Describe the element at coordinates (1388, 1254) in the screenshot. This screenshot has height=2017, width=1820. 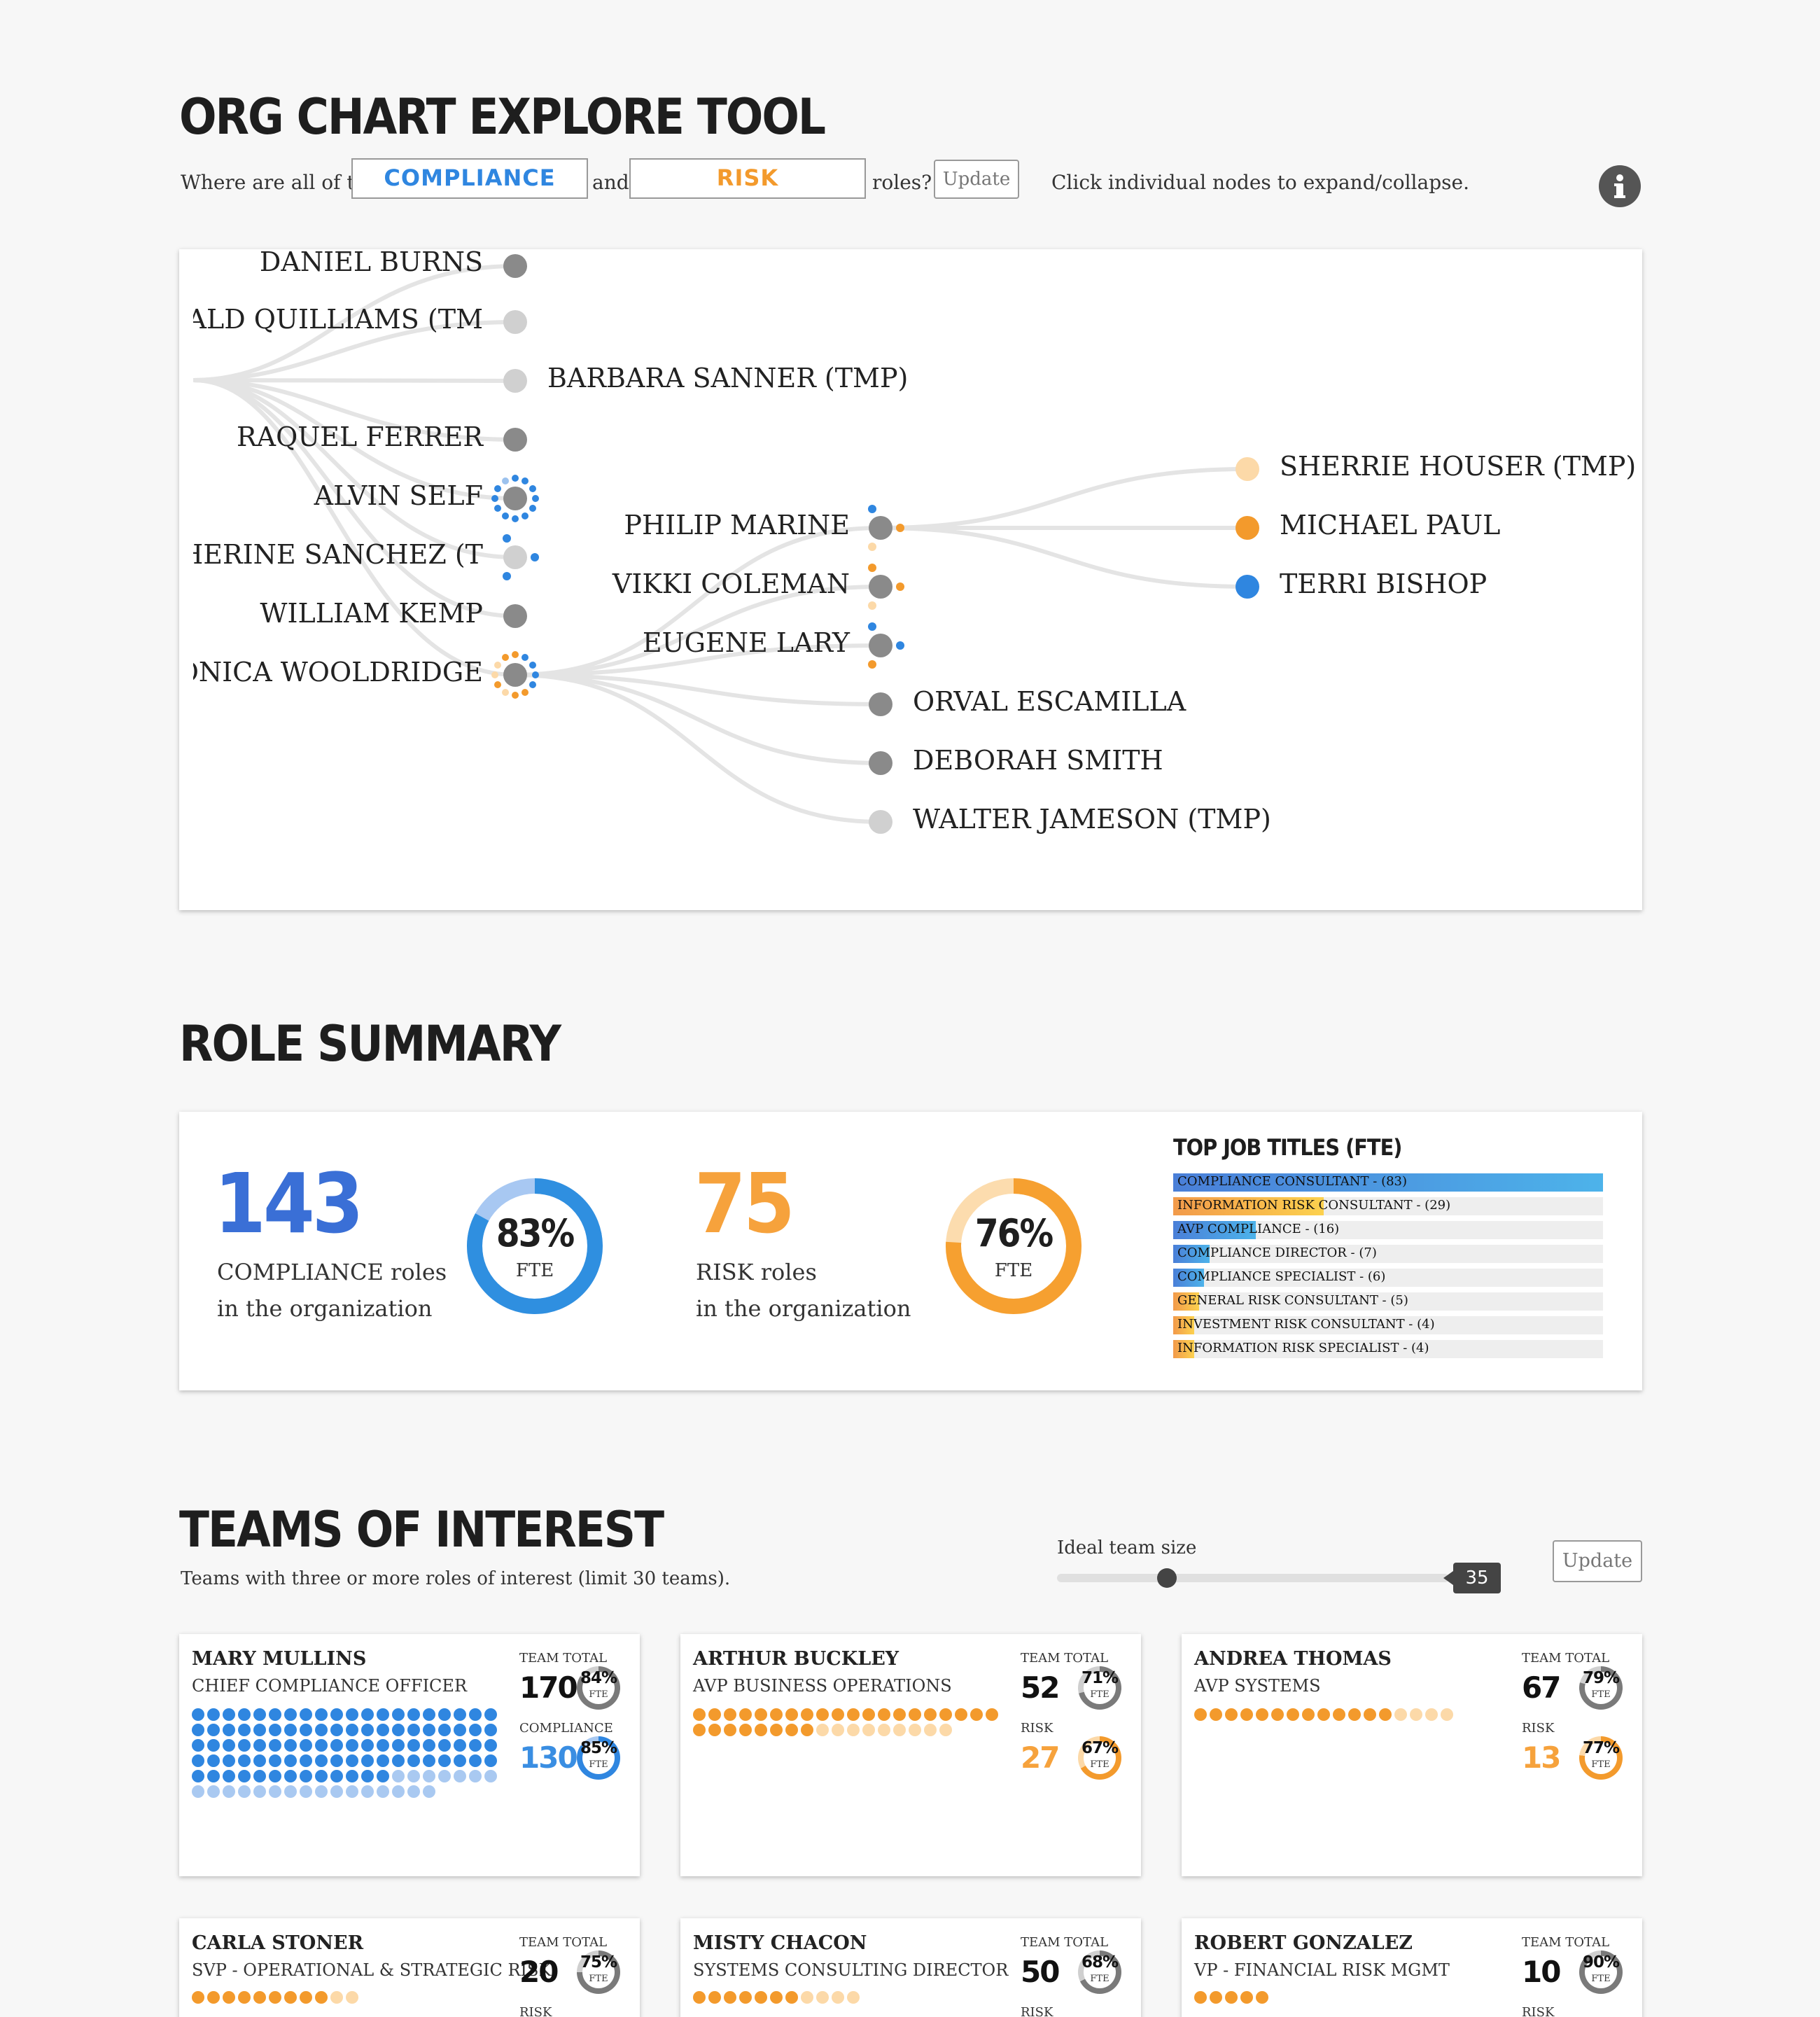
I see `top-title-row: COMPLIANCE DIRECTOR - (7)` at that location.